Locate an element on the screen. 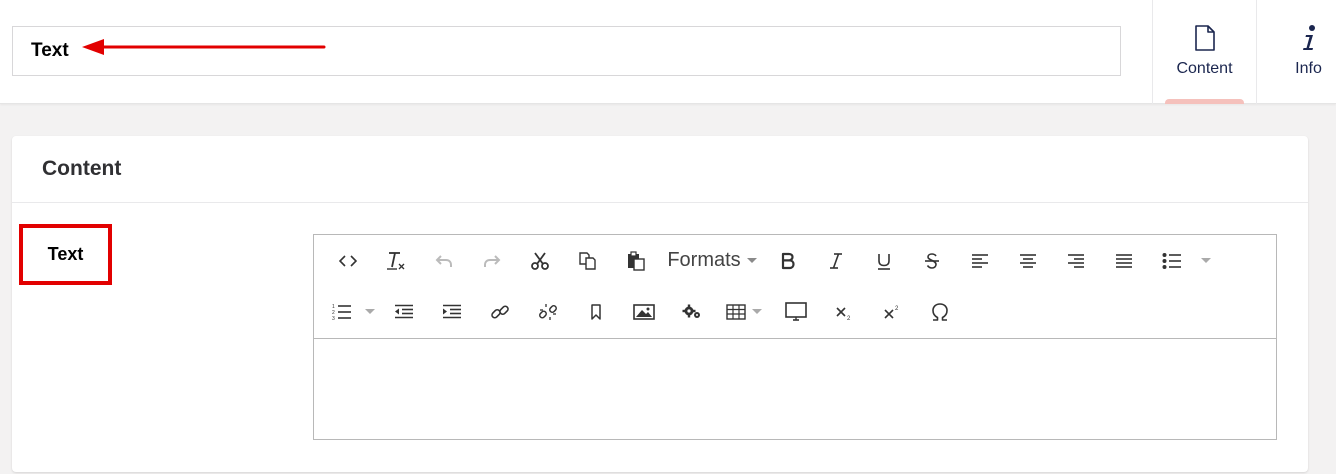 The image size is (1336, 474). bullet-list-options-button is located at coordinates (1206, 261).